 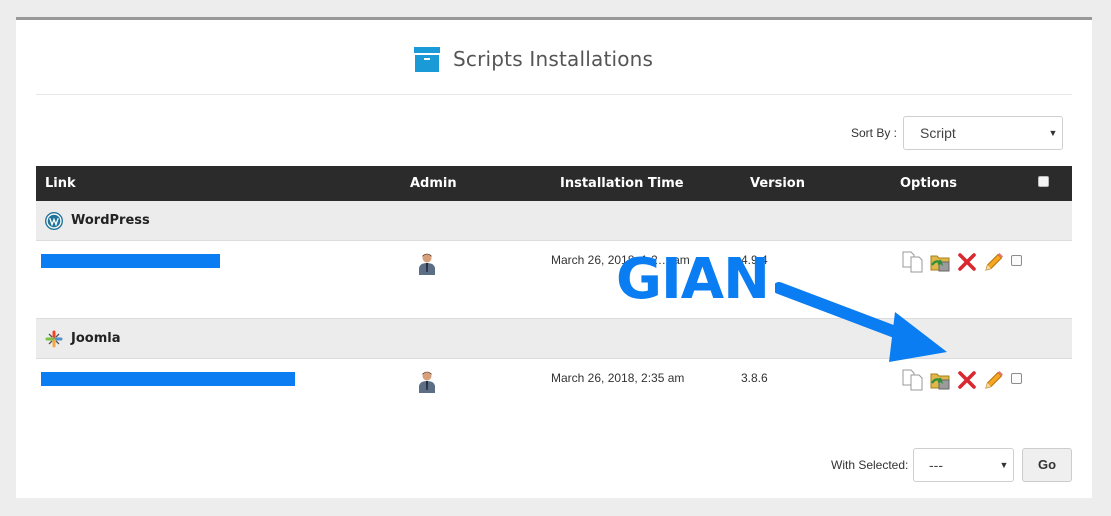 I want to click on installation-time: March 26, 2018, 2:35 am, so click(x=618, y=378).